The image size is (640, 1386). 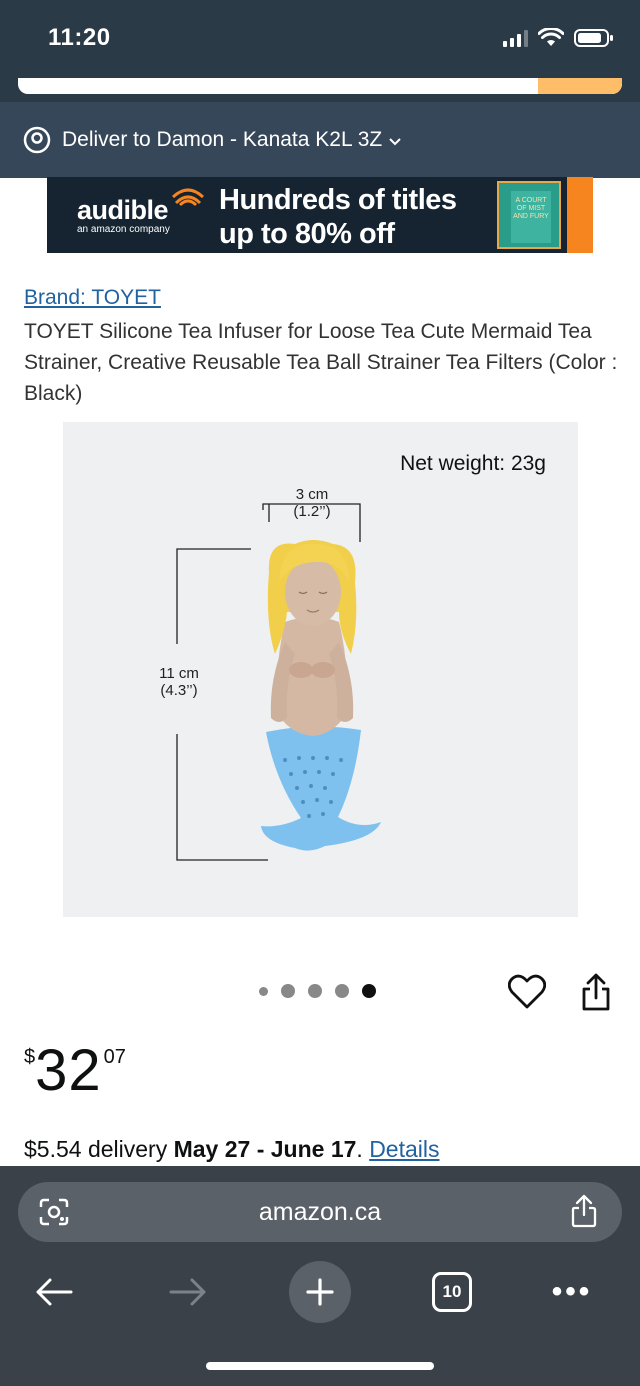 I want to click on deliver-to-bar: Deliver to Damon - Kanata K2L 3Z, so click(x=320, y=140).